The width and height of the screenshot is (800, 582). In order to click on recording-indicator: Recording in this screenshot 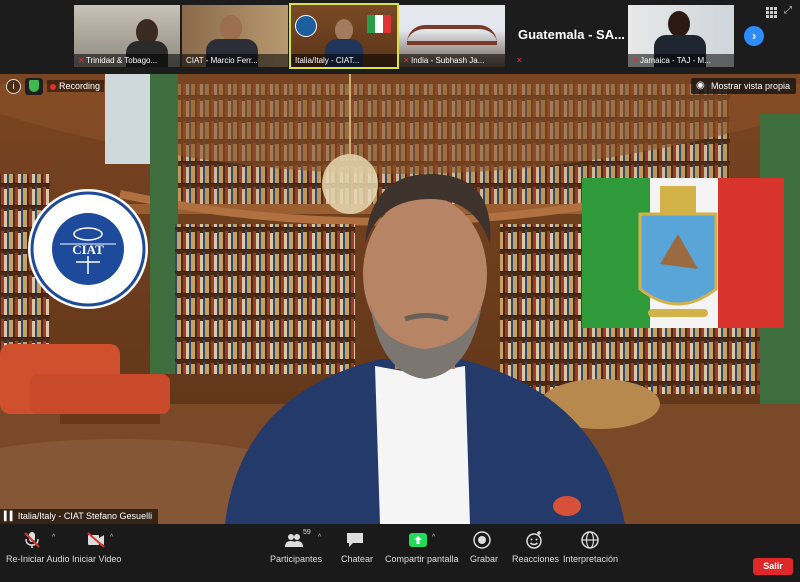, I will do `click(76, 86)`.